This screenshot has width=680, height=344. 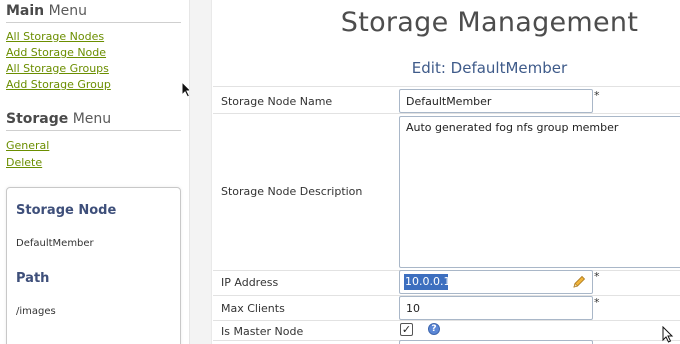 What do you see at coordinates (262, 331) in the screenshot?
I see `is-master-node-label: Is Master Node` at bounding box center [262, 331].